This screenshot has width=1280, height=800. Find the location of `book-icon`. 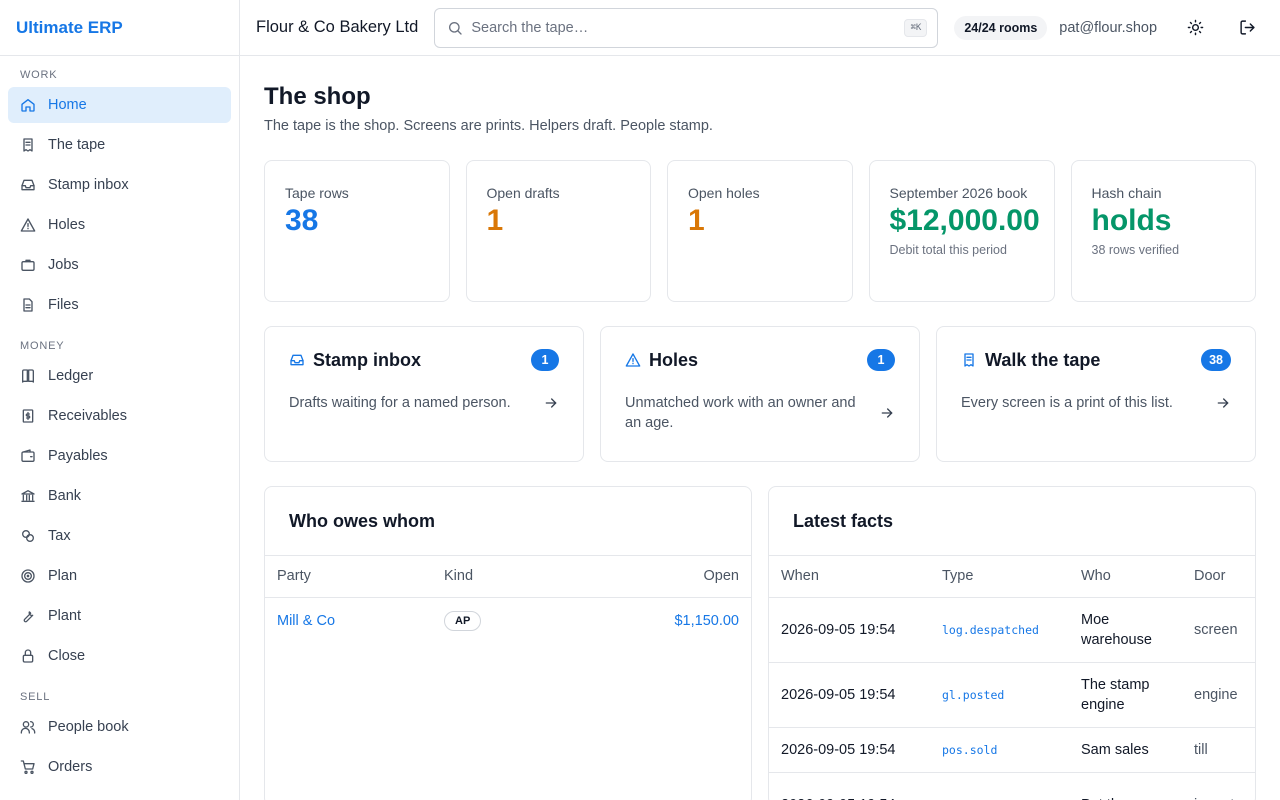

book-icon is located at coordinates (28, 376).